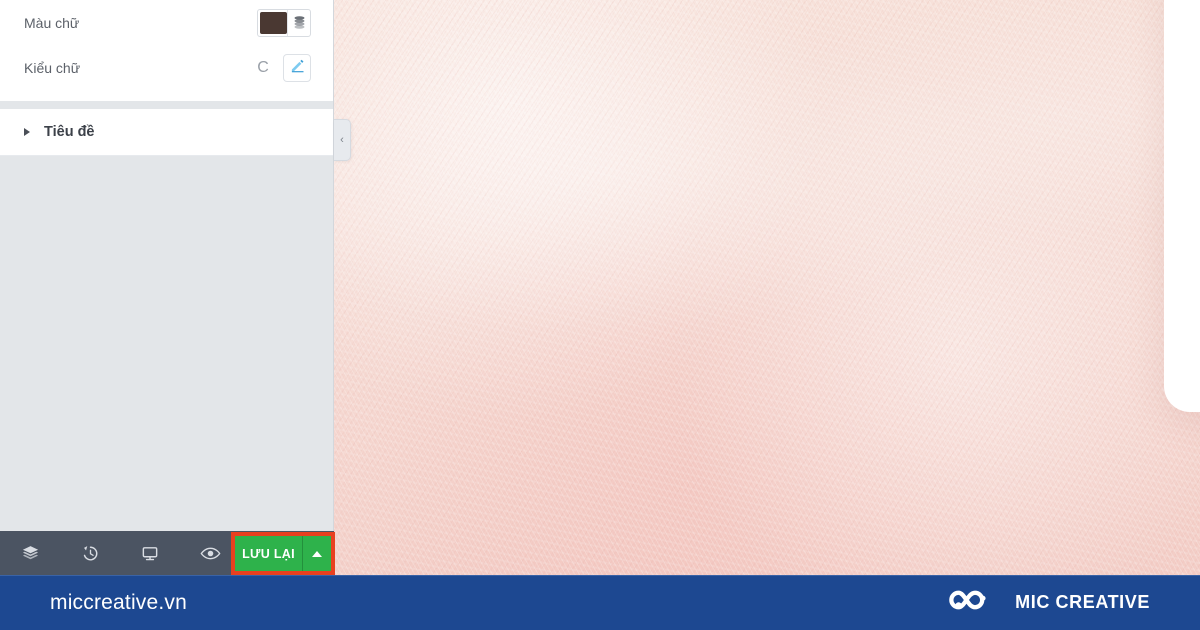  Describe the element at coordinates (150, 553) in the screenshot. I see `device-preview-icon` at that location.